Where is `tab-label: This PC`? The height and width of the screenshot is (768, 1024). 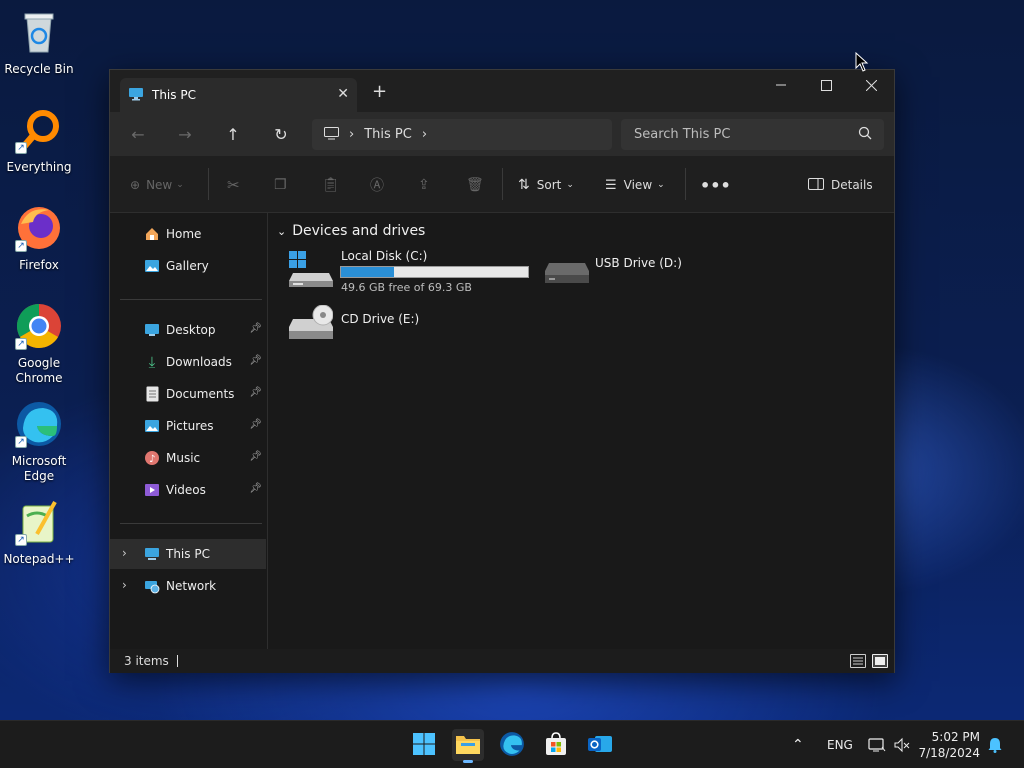
tab-label: This PC is located at coordinates (174, 95).